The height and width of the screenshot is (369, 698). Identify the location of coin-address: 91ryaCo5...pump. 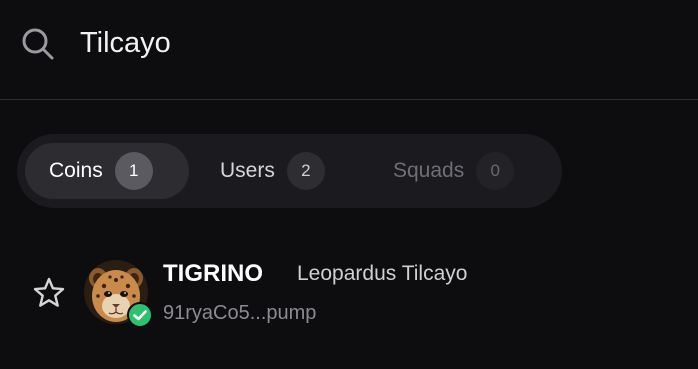
(240, 313).